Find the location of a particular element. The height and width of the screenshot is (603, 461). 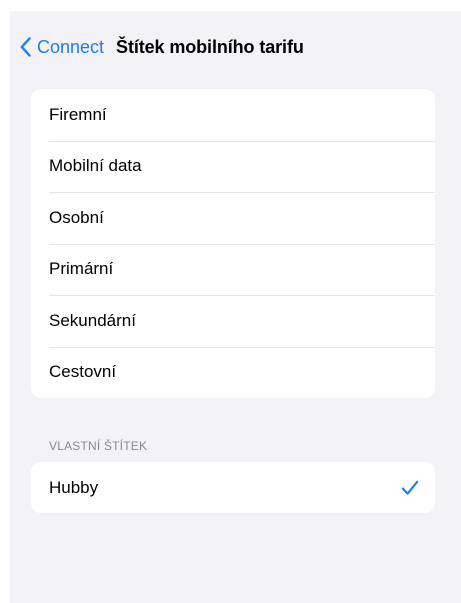

custom-label-list: Hubby is located at coordinates (233, 487).